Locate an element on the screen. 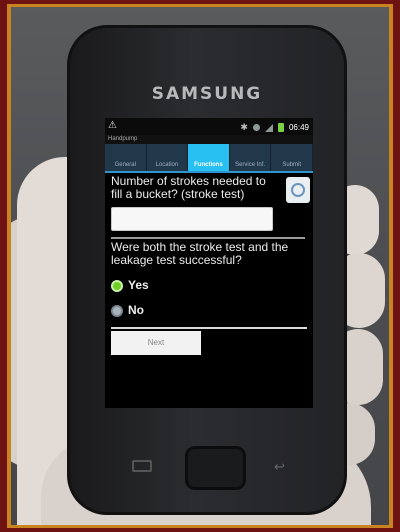 Image resolution: width=400 pixels, height=532 pixels. info-icon is located at coordinates (298, 190).